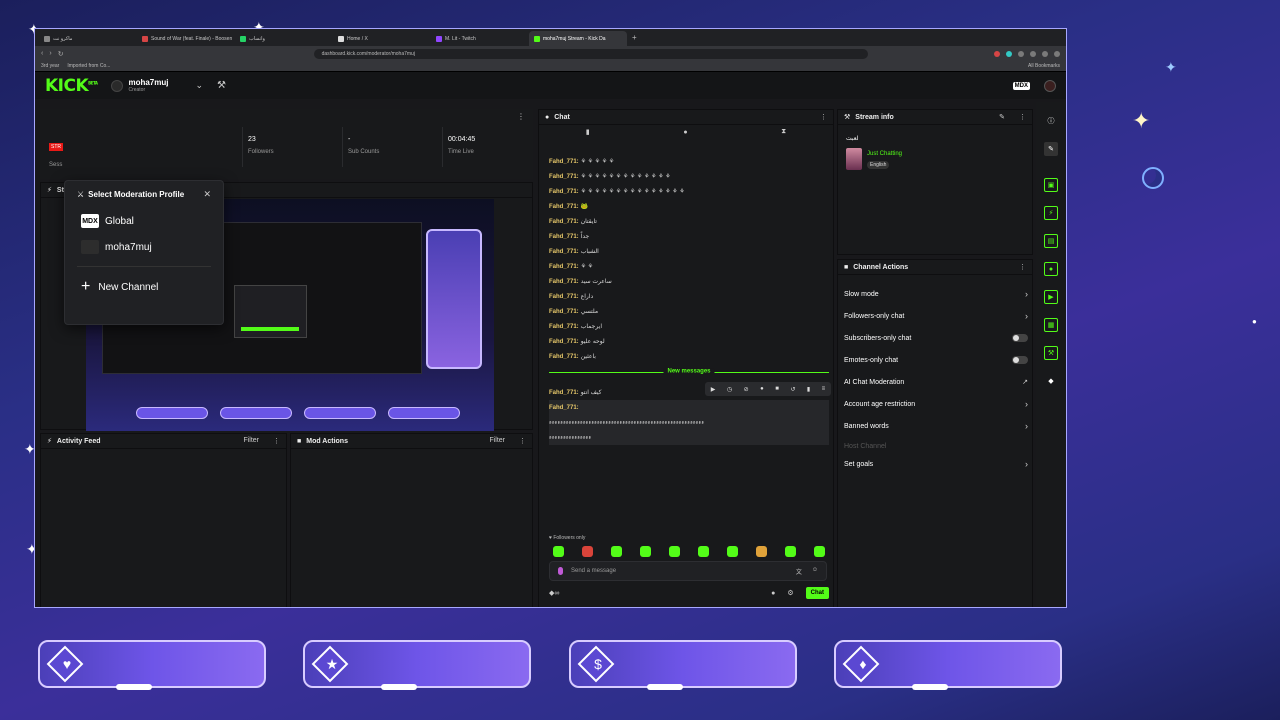 The height and width of the screenshot is (720, 1280). I want to click on chat-bubble-icon: ●, so click(773, 593).